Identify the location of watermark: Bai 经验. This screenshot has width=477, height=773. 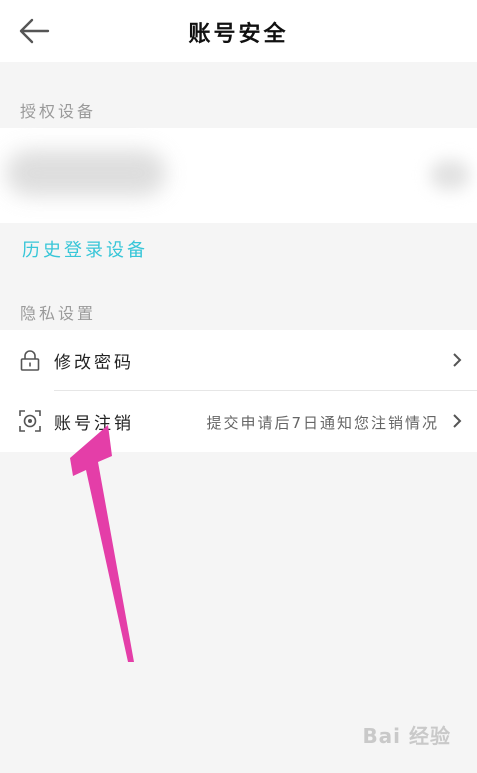
(406, 736).